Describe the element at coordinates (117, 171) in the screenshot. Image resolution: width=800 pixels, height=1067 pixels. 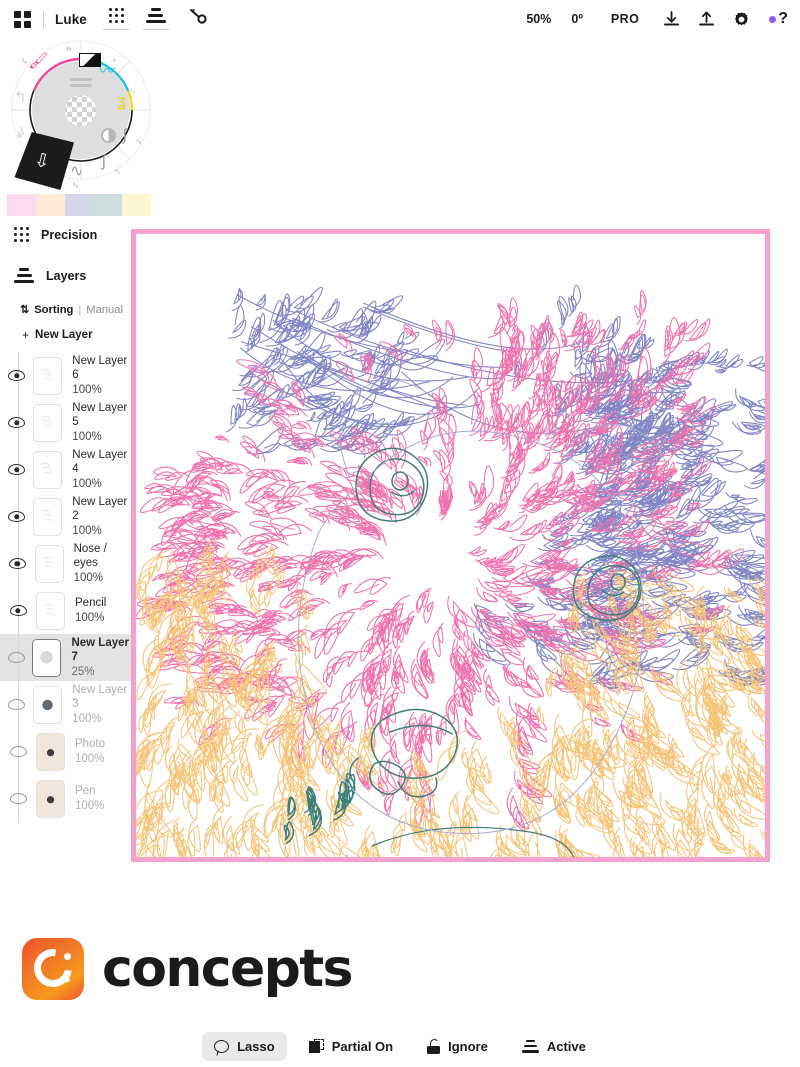
I see `segment-label-4: ⁴₁` at that location.